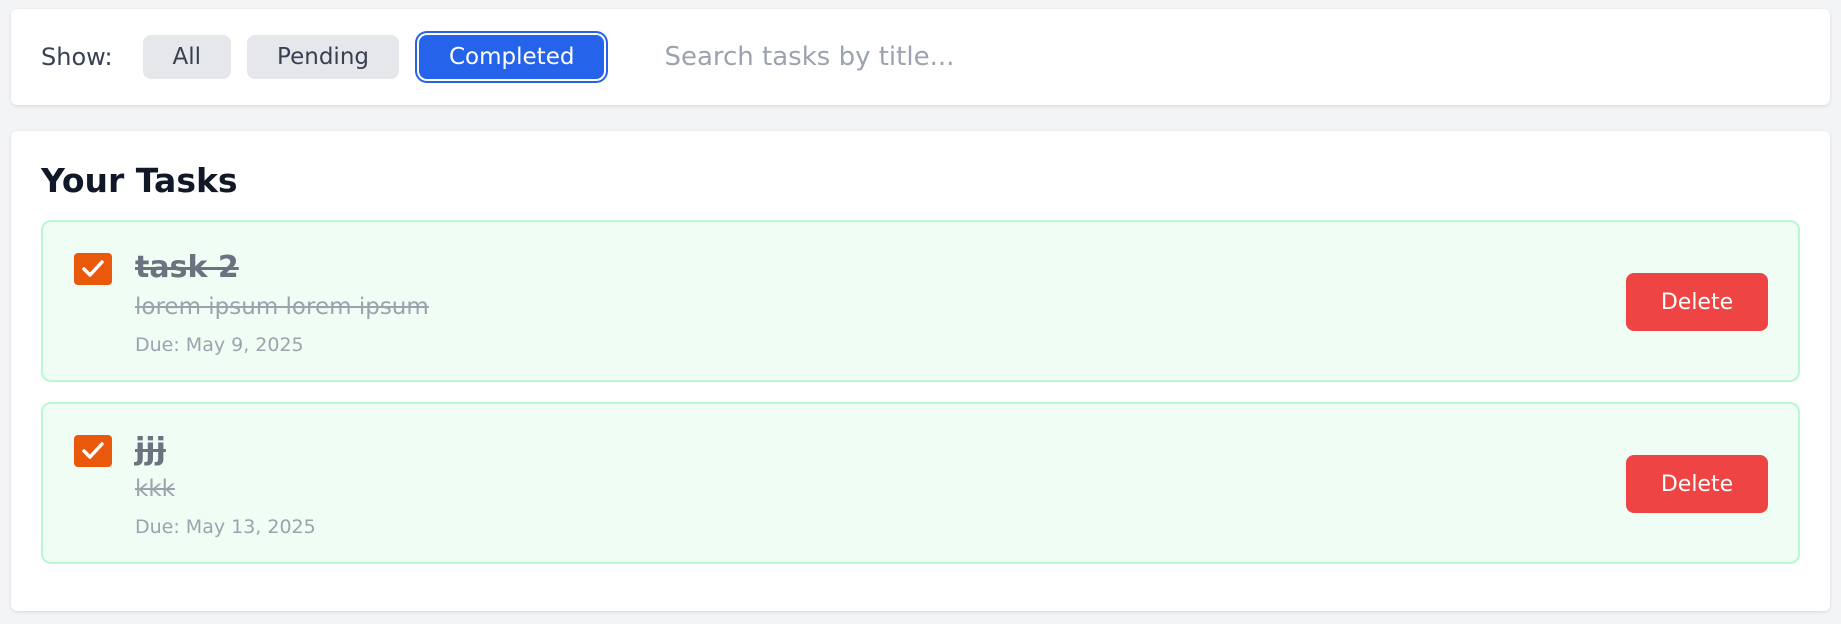 The width and height of the screenshot is (1841, 624). I want to click on filter-completed-button: Completed, so click(512, 57).